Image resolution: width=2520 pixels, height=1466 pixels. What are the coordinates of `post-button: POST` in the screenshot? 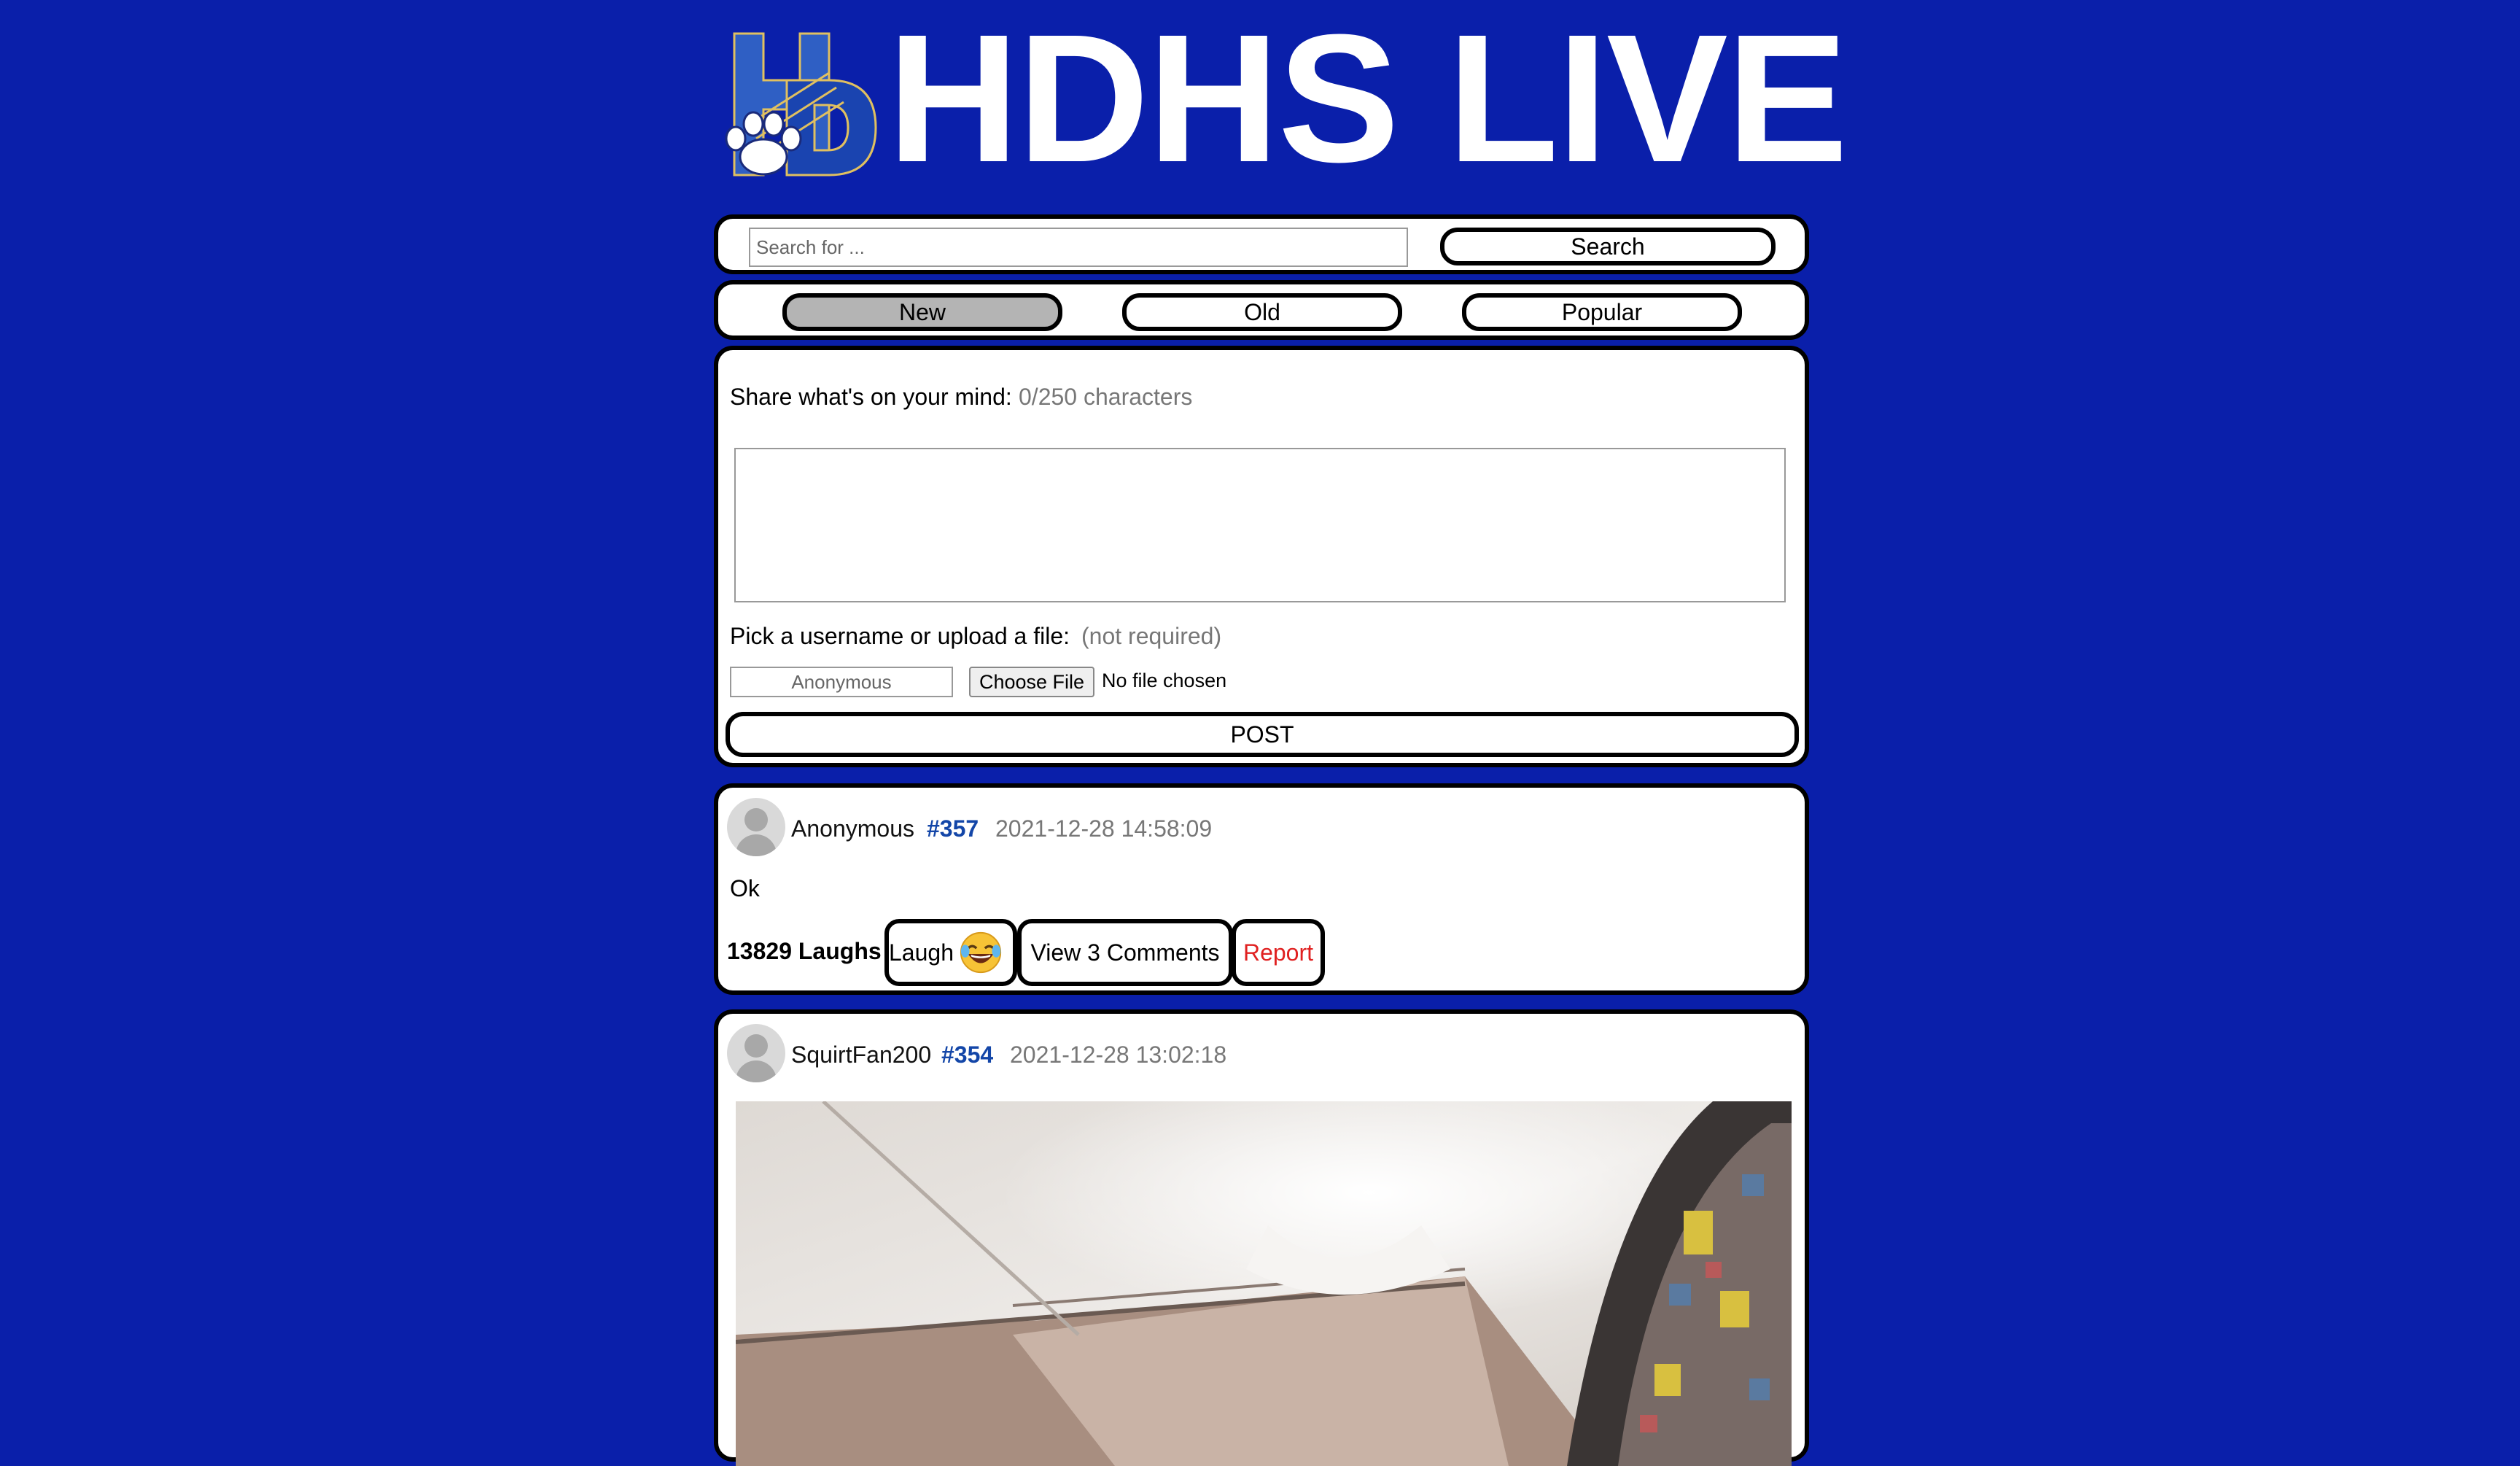 It's located at (1262, 734).